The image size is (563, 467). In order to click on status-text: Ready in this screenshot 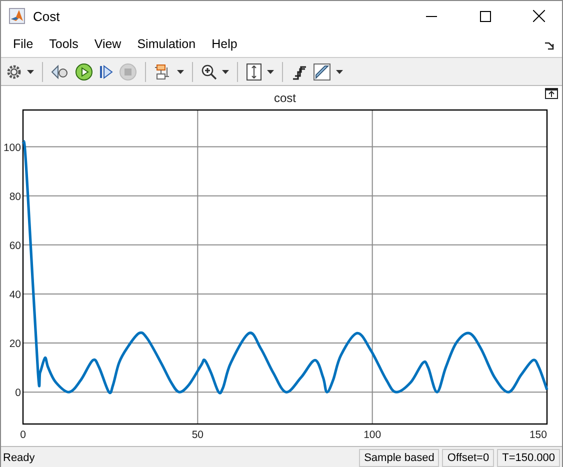, I will do `click(19, 458)`.